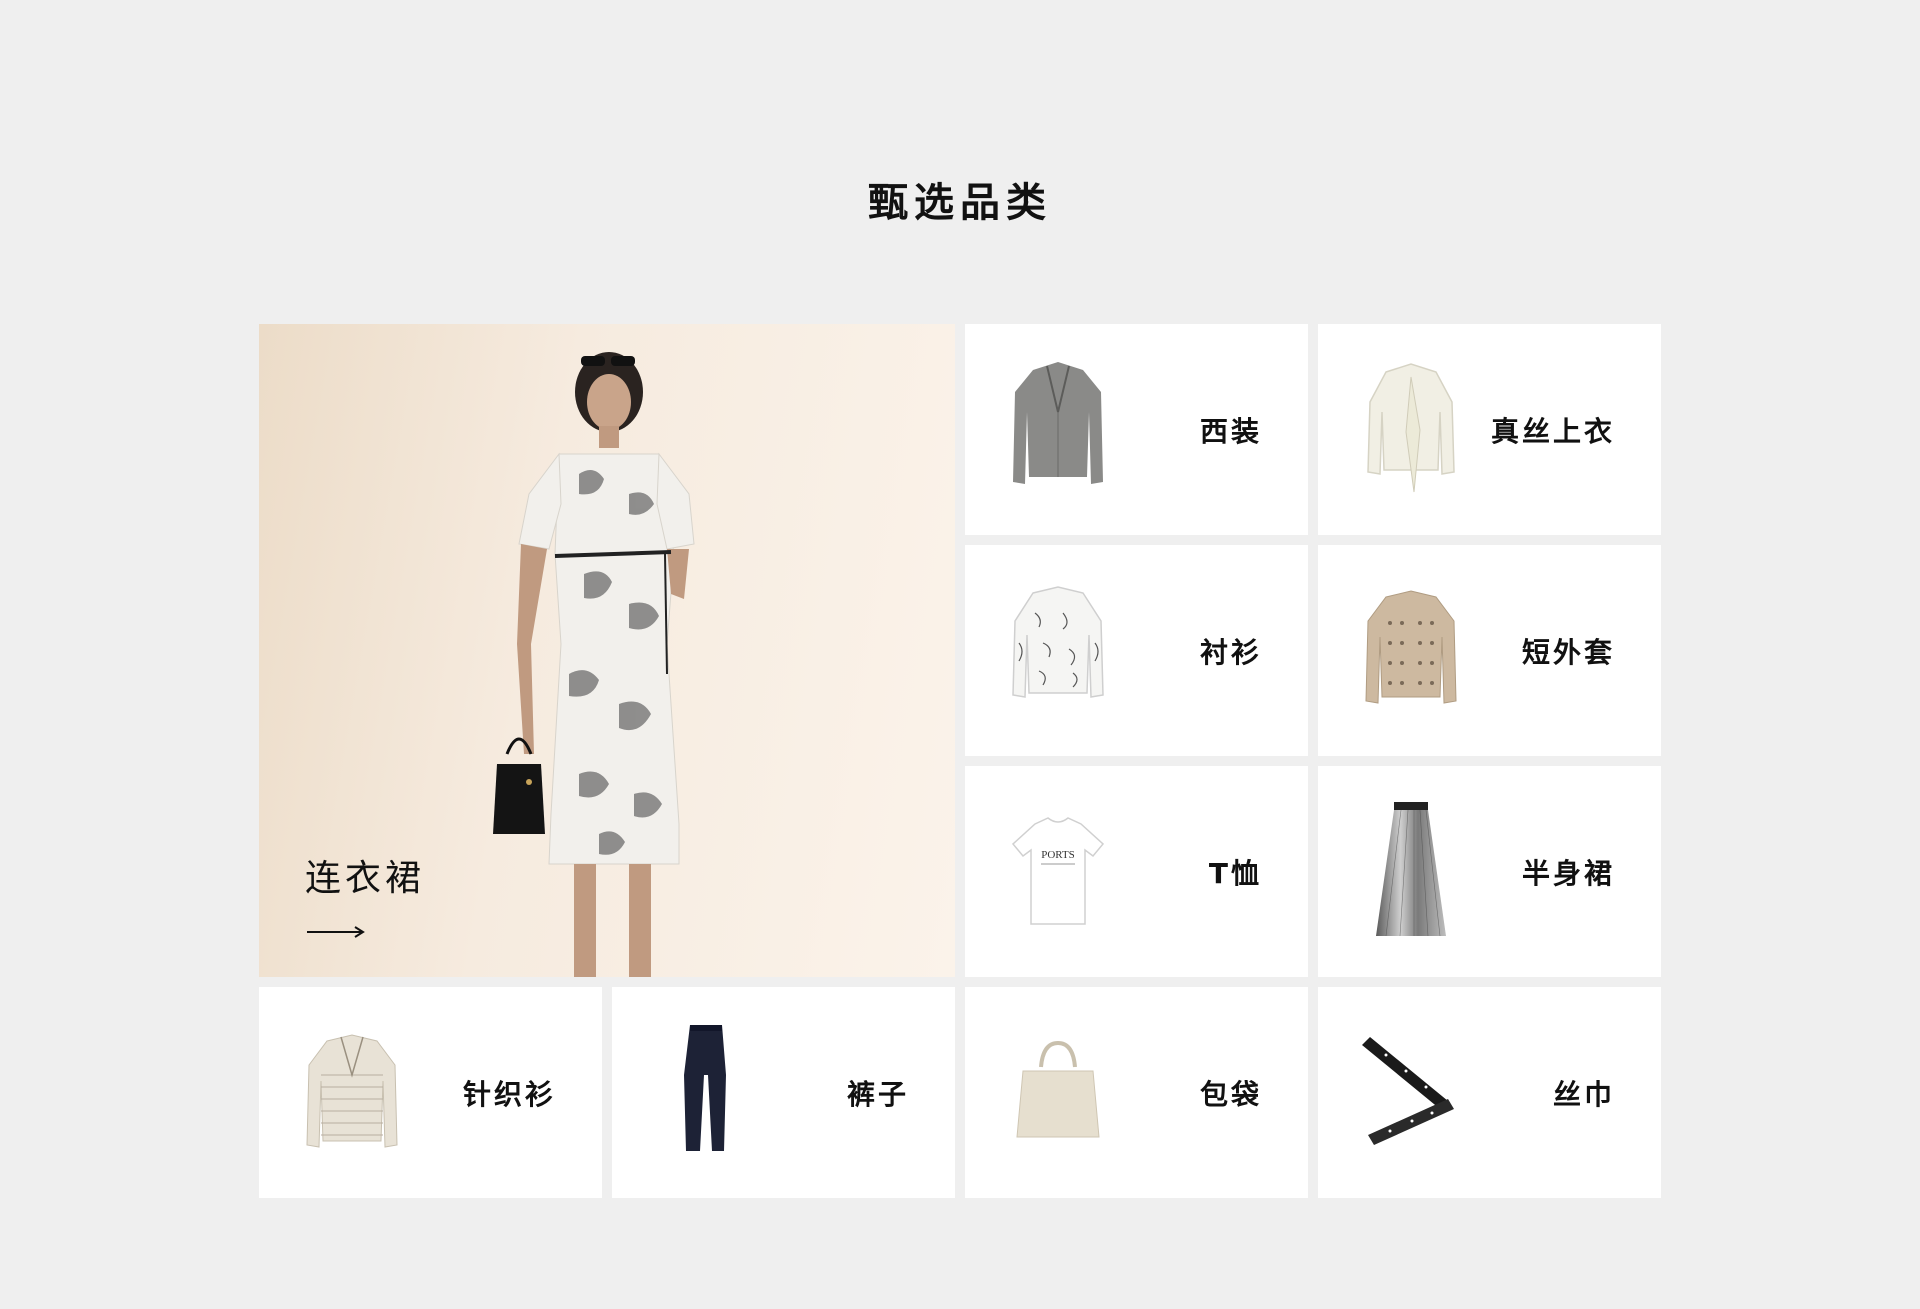 The width and height of the screenshot is (1920, 1309). Describe the element at coordinates (509, 1094) in the screenshot. I see `category-label: 针织衫` at that location.